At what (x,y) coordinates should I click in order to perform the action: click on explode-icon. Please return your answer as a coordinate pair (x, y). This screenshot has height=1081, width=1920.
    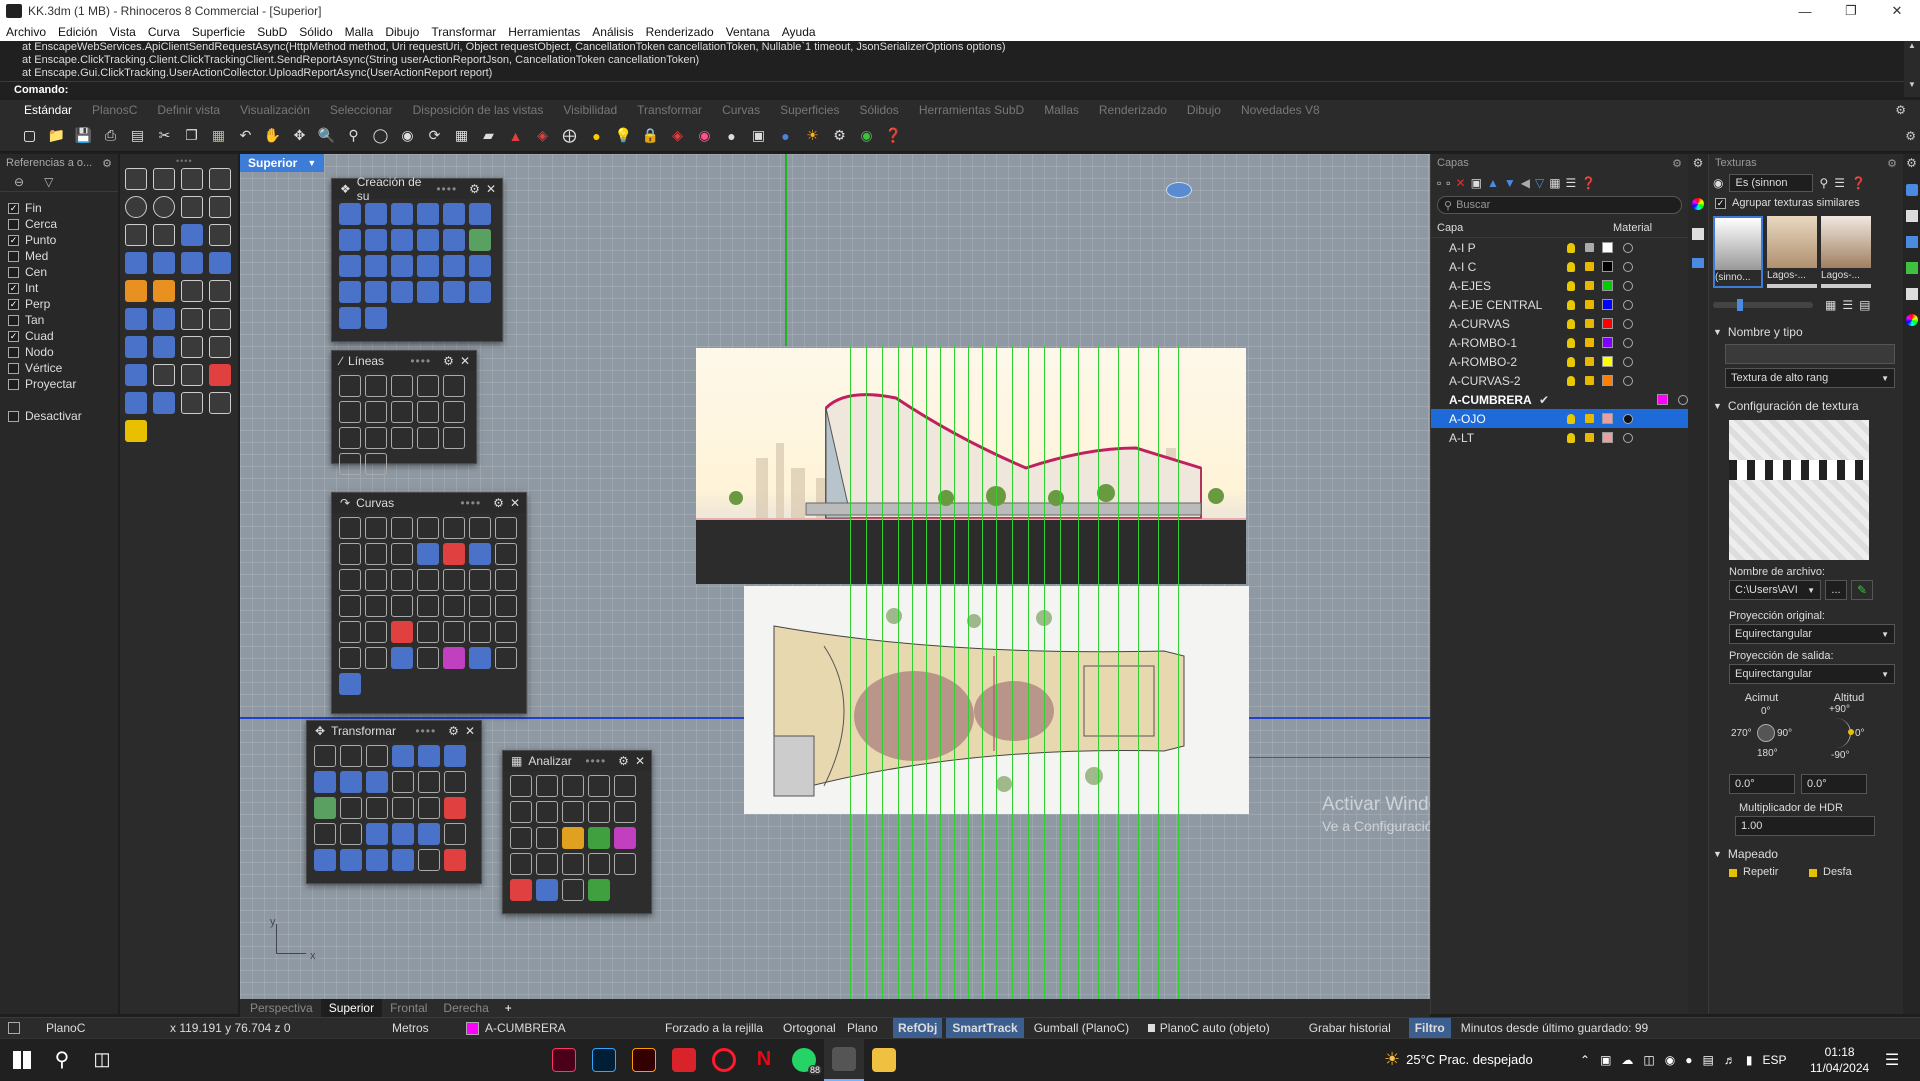
    Looking at the image, I should click on (136, 291).